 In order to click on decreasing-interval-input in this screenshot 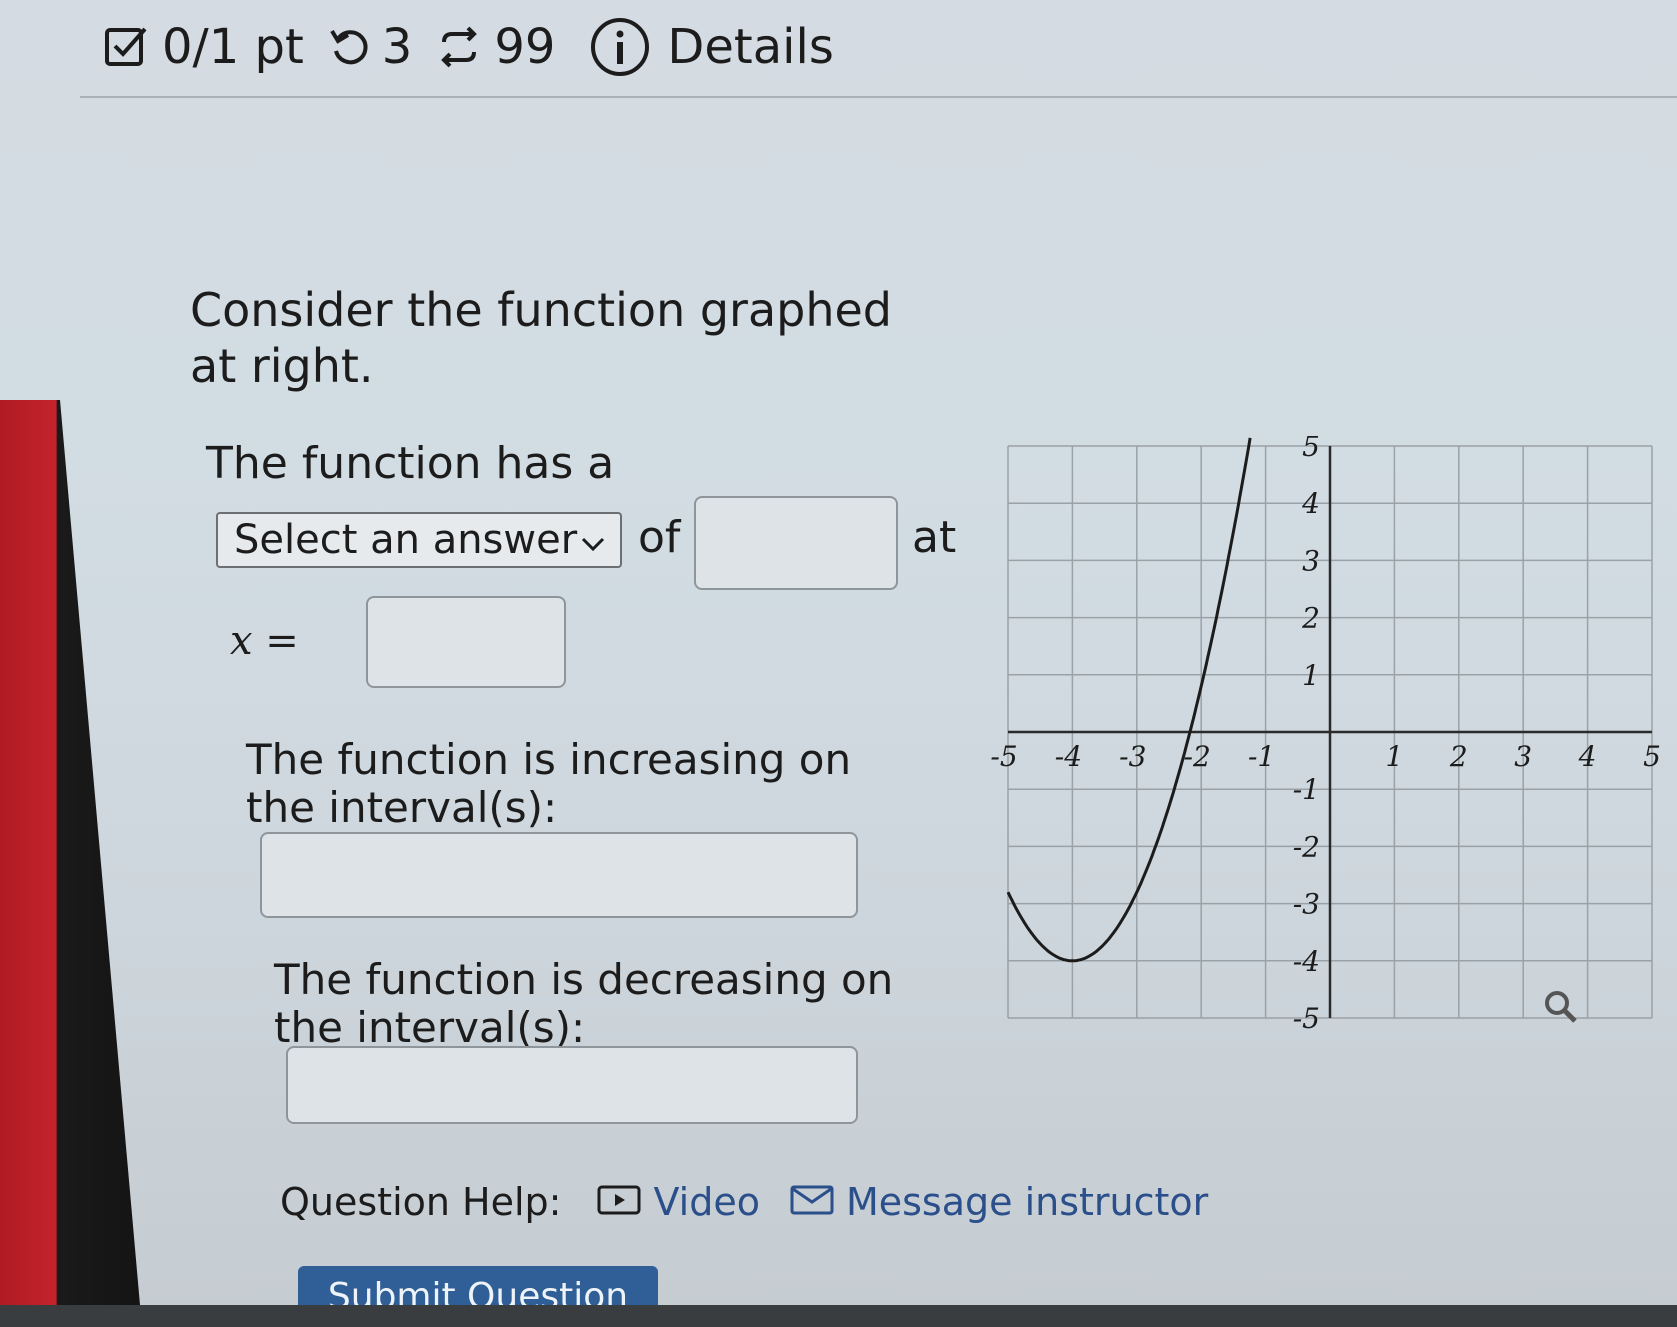, I will do `click(572, 1085)`.